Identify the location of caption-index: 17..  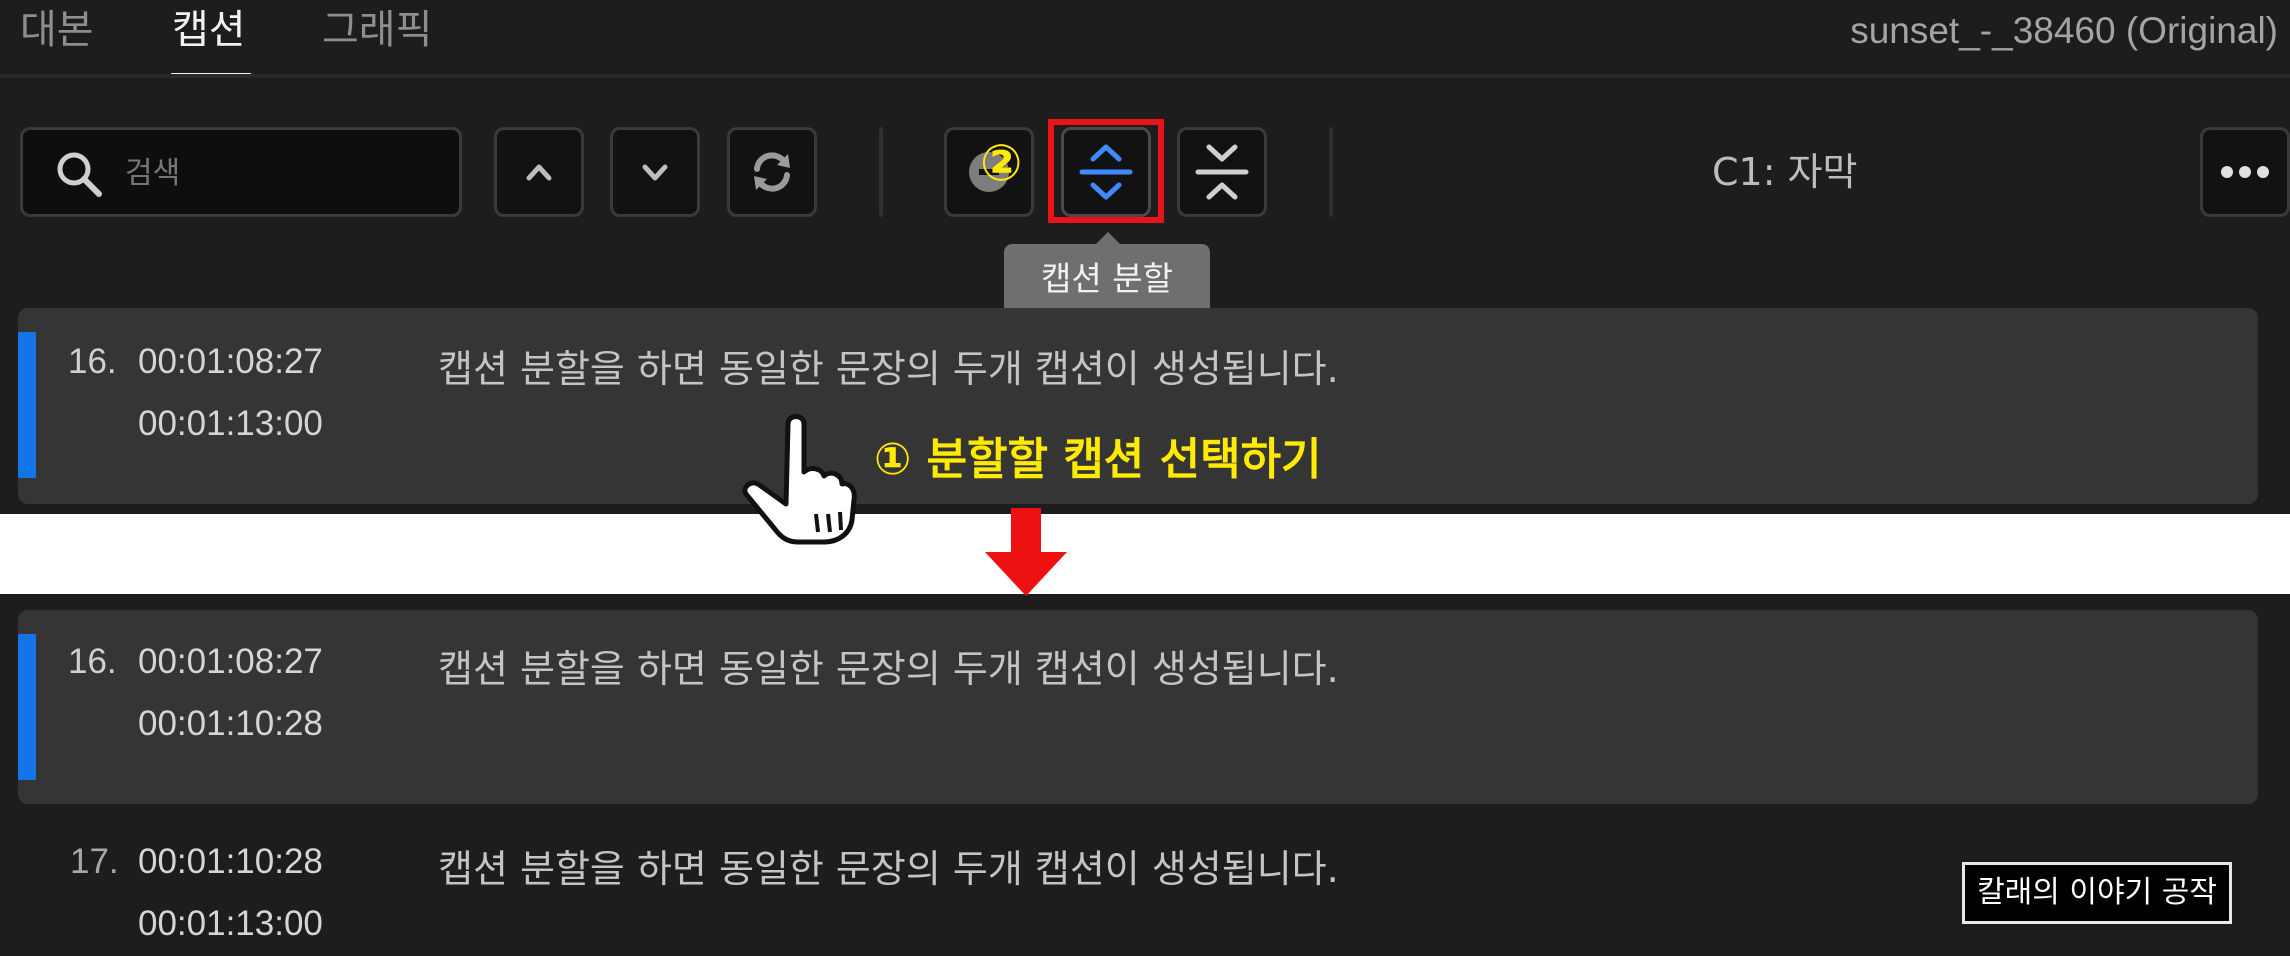
(94, 861).